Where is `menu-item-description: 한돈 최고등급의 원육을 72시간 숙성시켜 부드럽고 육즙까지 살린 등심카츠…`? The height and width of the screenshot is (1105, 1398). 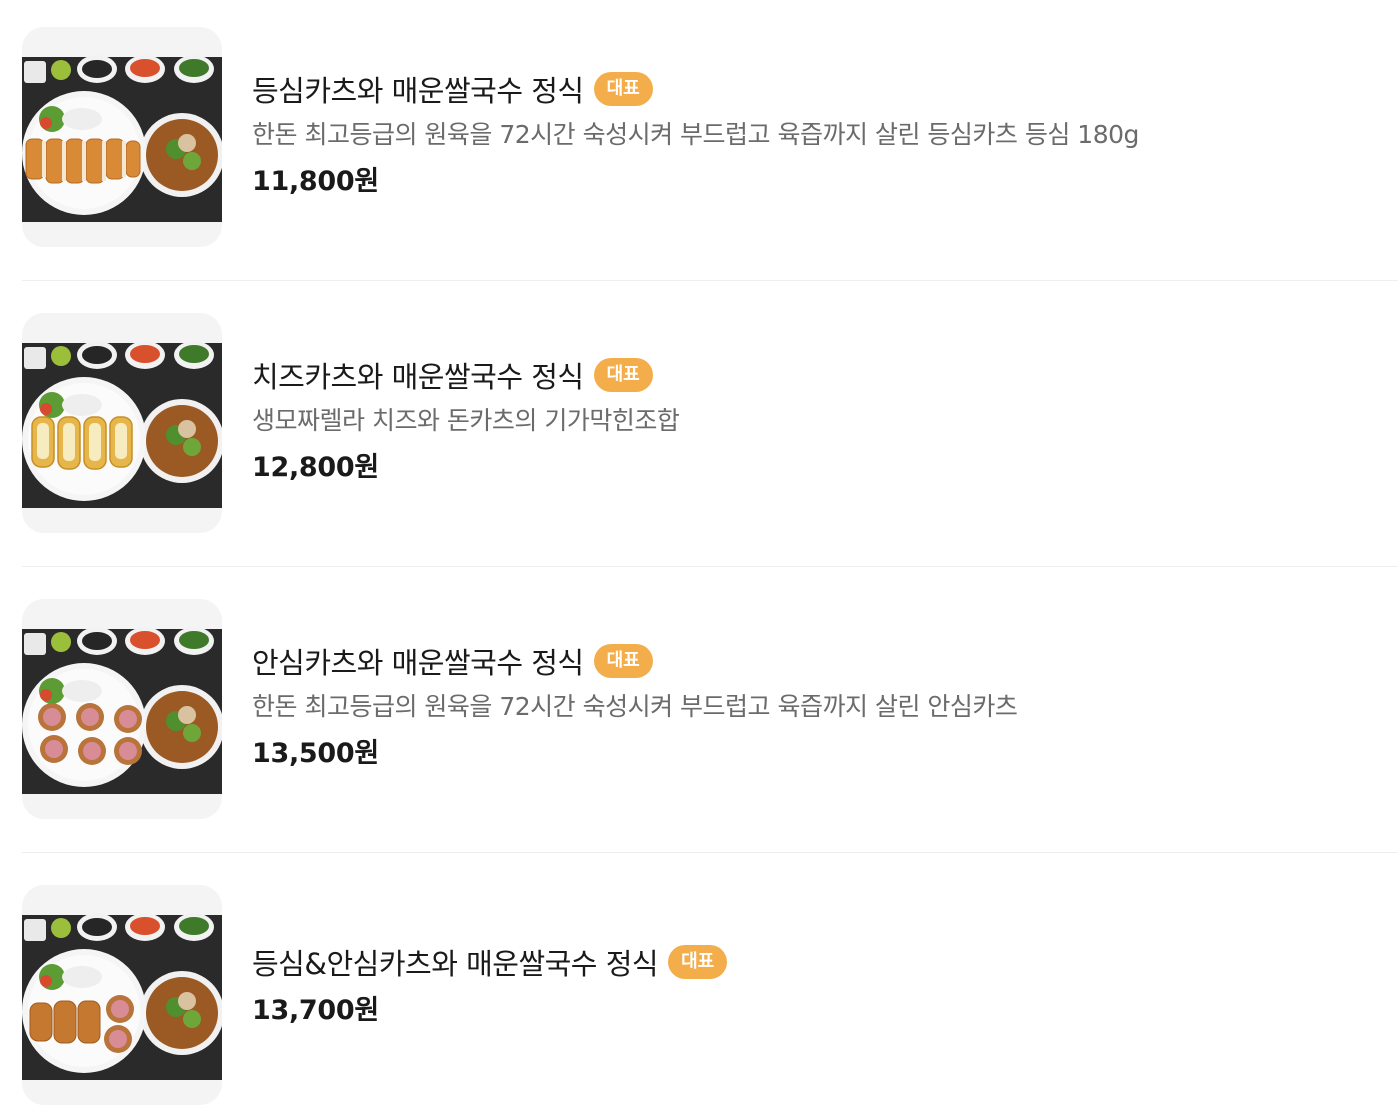 menu-item-description: 한돈 최고등급의 원육을 72시간 숙성시켜 부드럽고 육즙까지 살린 등심카츠… is located at coordinates (695, 134).